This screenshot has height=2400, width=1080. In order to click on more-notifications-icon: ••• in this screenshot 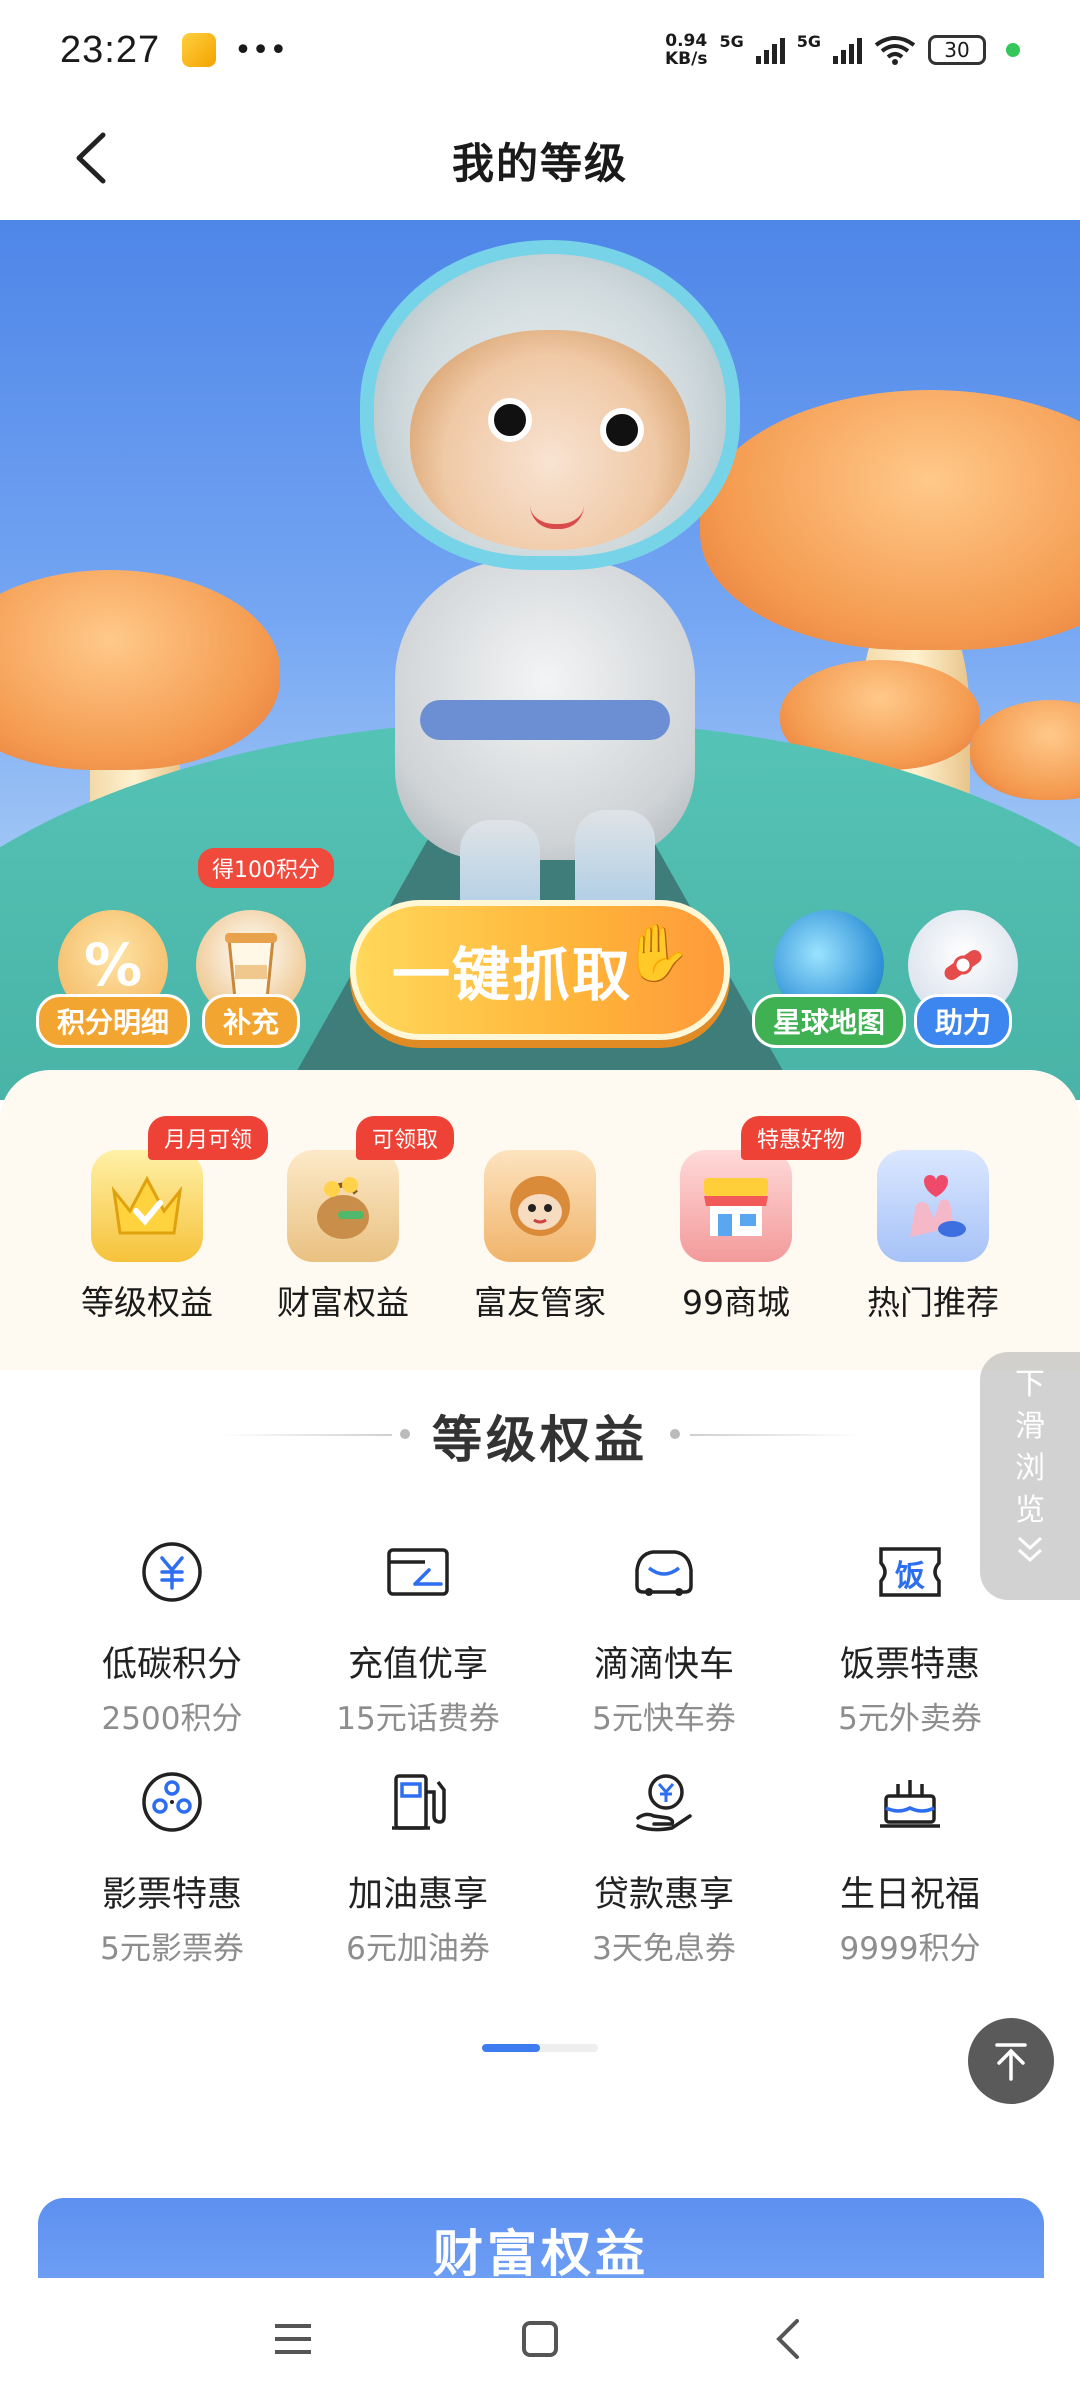, I will do `click(261, 50)`.